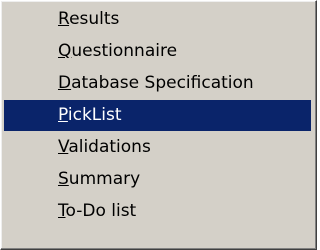  I want to click on menu-item-label: Questionnaire, so click(117, 51).